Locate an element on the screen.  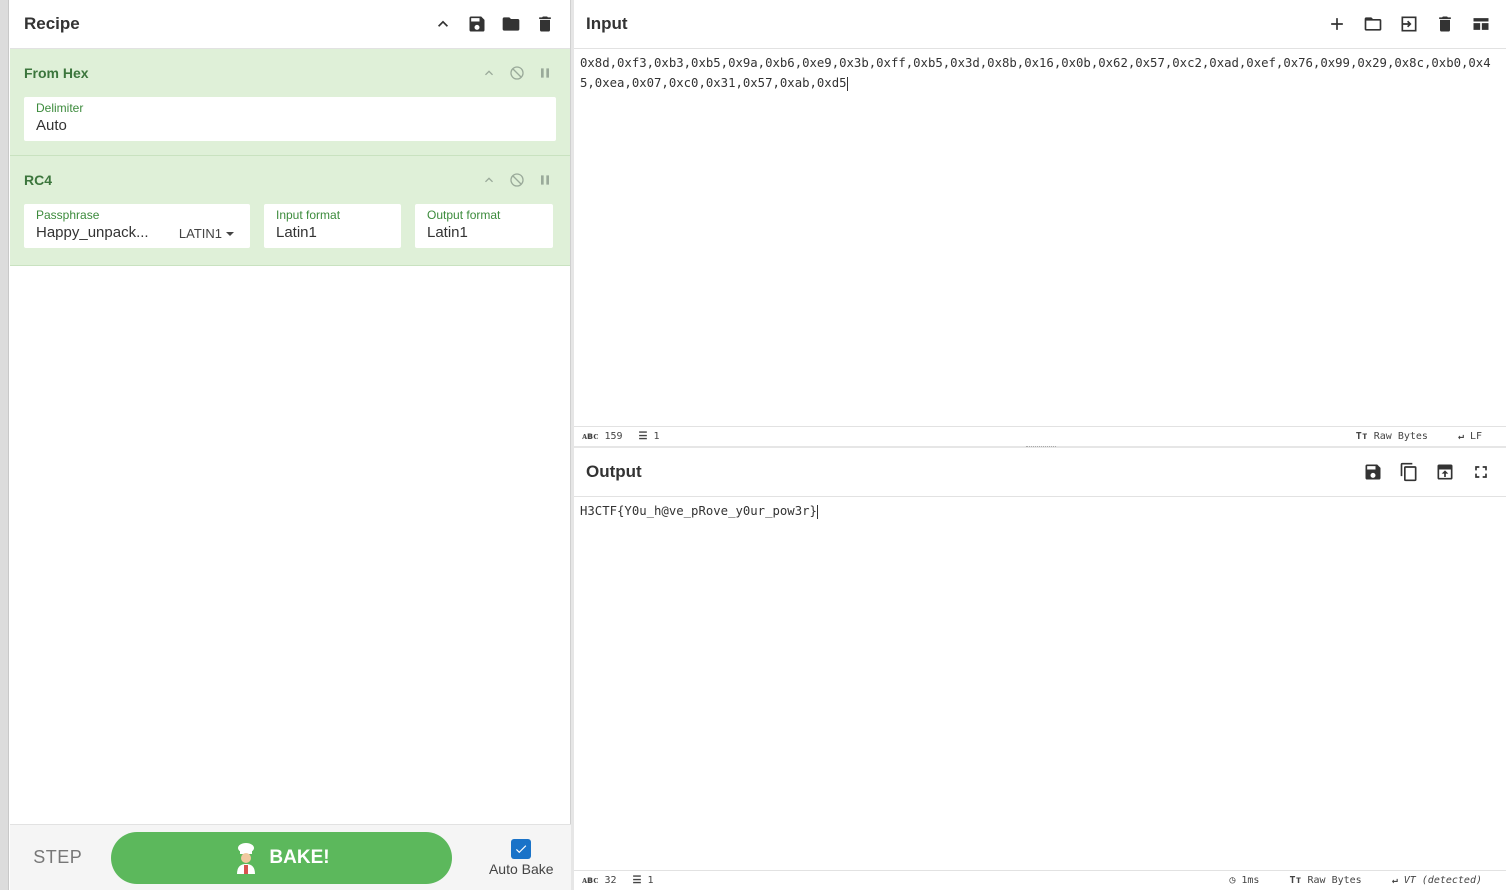
operation-title: RC4 is located at coordinates (38, 180).